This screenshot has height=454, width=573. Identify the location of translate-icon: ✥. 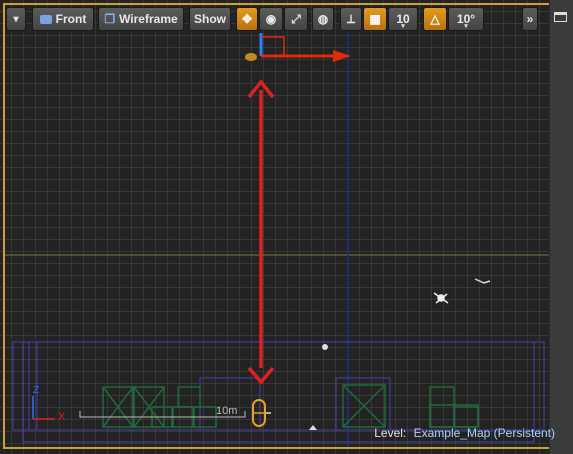
(247, 19).